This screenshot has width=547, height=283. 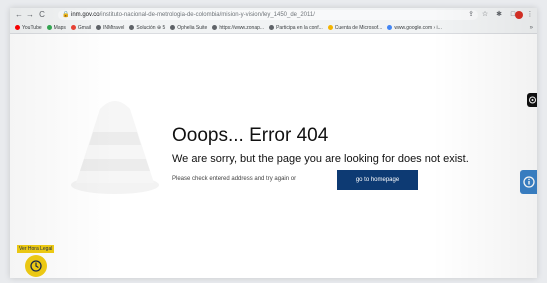 What do you see at coordinates (250, 135) in the screenshot?
I see `error-title: Ooops... Error 404` at bounding box center [250, 135].